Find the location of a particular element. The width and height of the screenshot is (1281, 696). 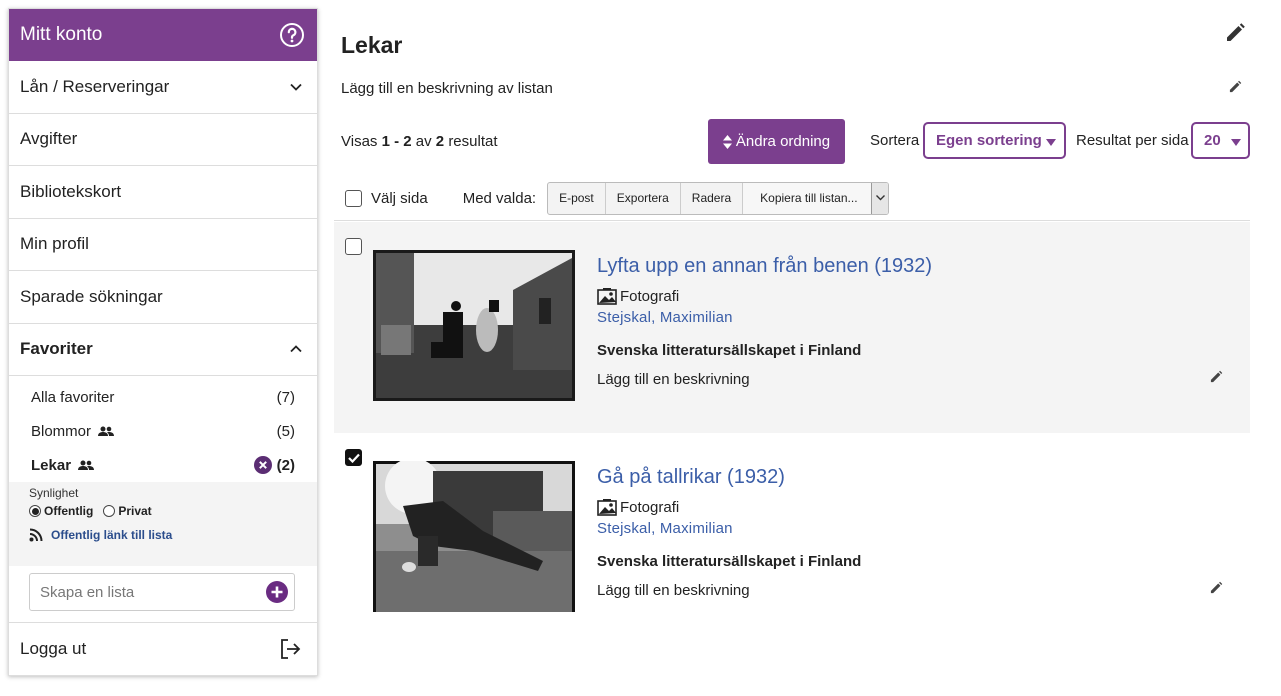

record-title: Lyfta upp en annan från benen (1932) is located at coordinates (764, 266).